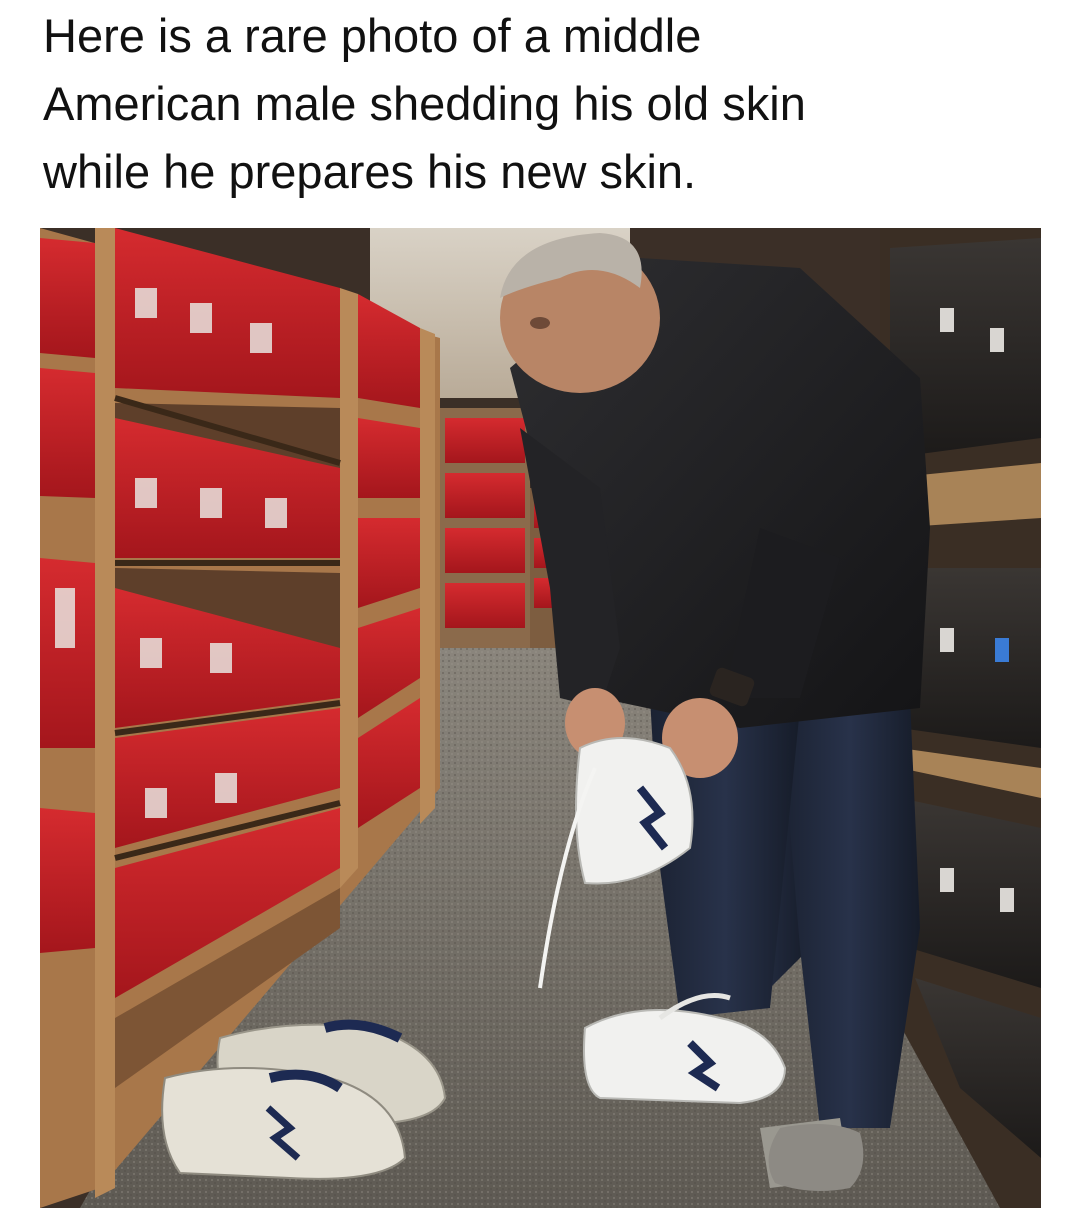  What do you see at coordinates (372, 35) in the screenshot?
I see `caption-line-1: Here is a rare photo of a middle` at bounding box center [372, 35].